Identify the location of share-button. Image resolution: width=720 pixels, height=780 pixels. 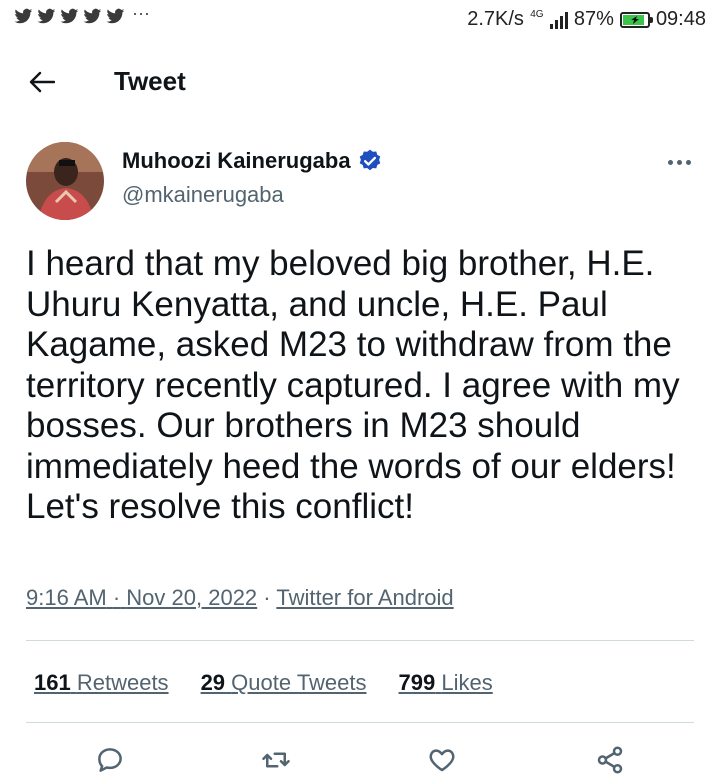
(610, 760).